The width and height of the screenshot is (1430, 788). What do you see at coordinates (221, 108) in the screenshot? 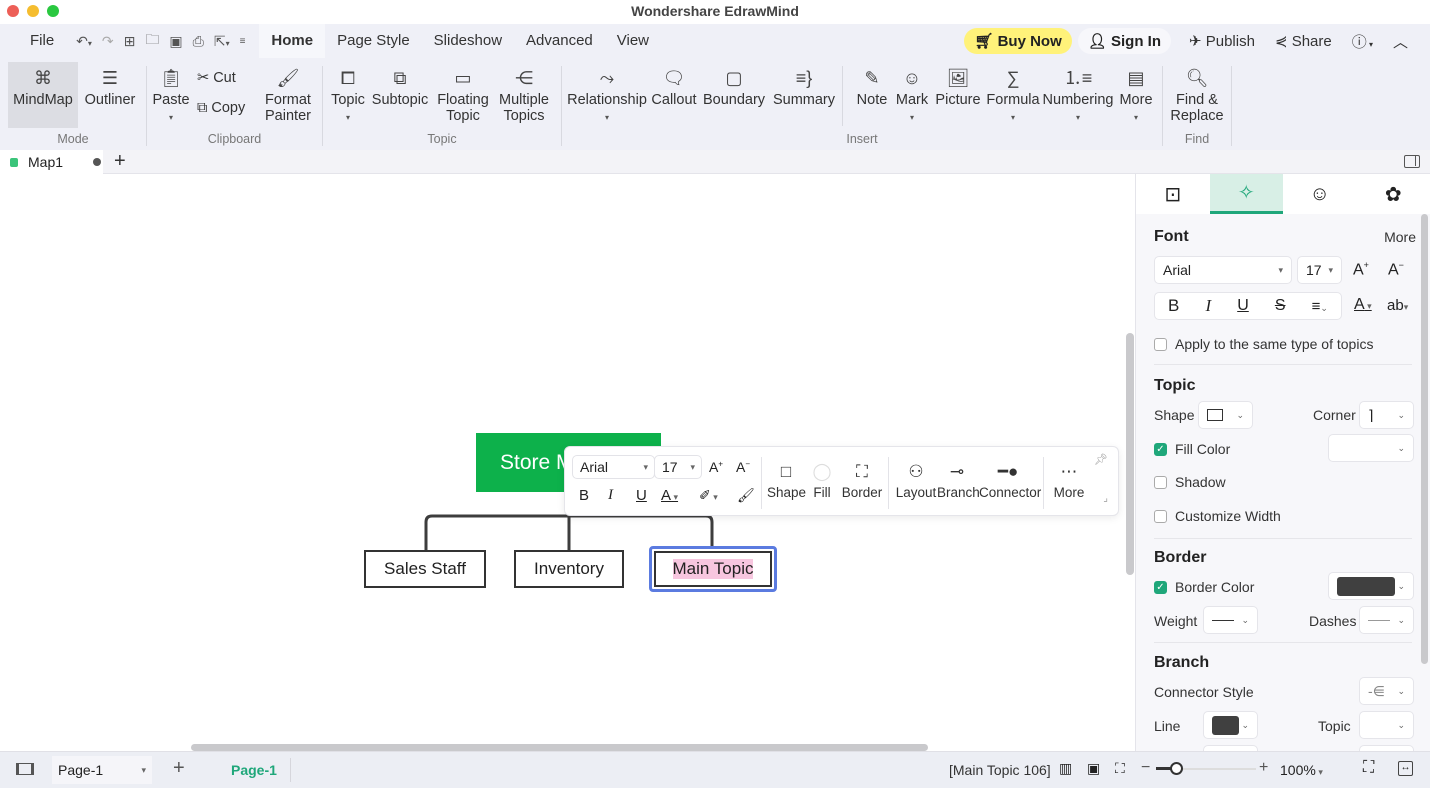
I see `copy-button: ⧉ Copy` at bounding box center [221, 108].